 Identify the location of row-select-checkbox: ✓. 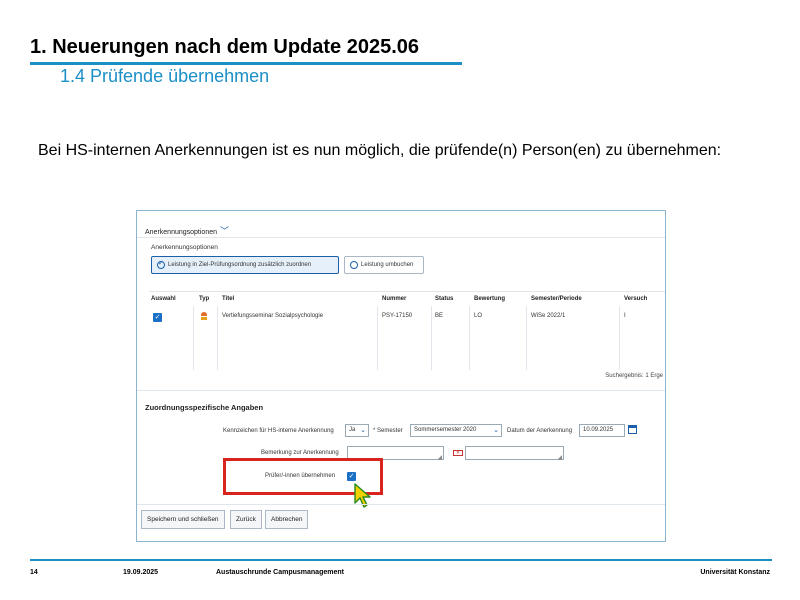
(157, 317).